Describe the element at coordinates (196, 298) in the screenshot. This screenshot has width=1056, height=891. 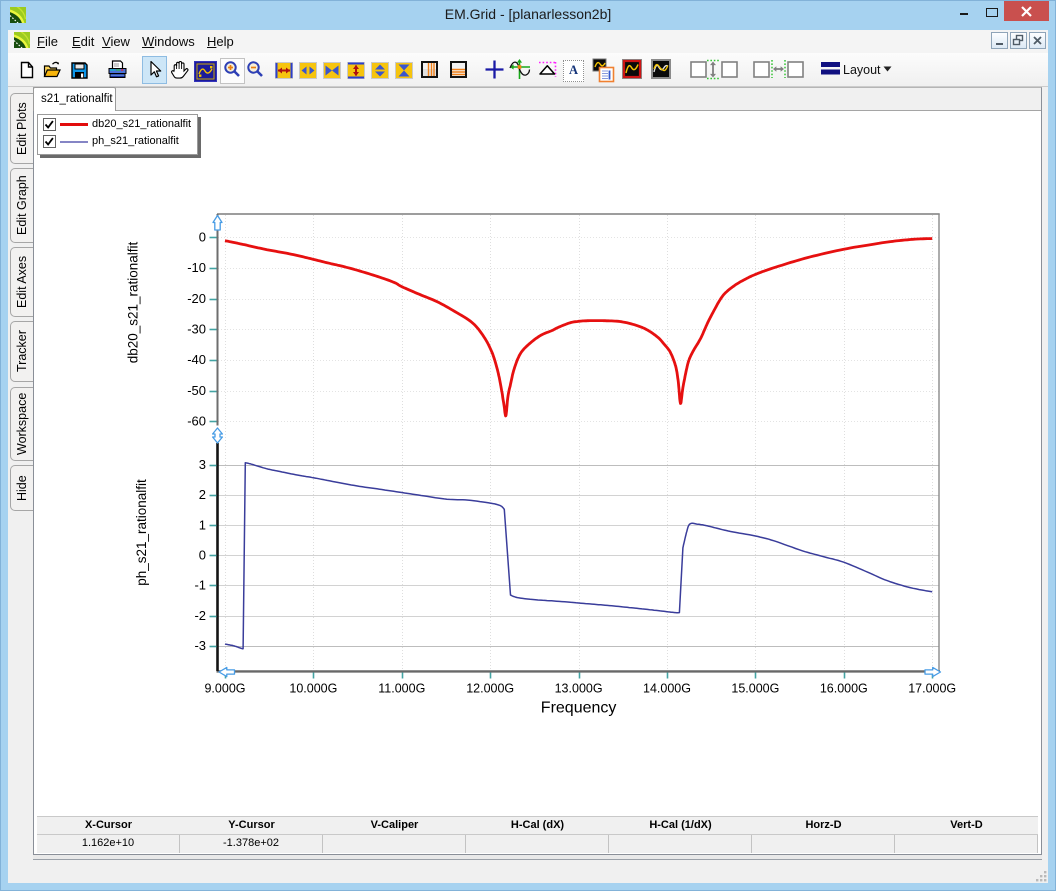
I see `svg-text: -20` at that location.